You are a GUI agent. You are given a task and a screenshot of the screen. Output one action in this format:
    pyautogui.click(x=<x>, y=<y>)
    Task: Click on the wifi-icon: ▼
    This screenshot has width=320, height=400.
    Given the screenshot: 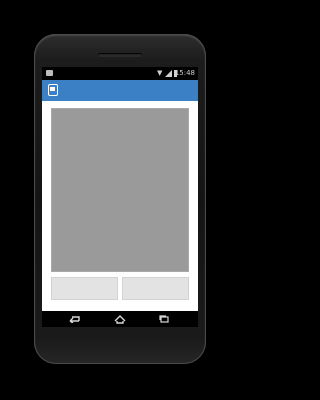 What is the action you would take?
    pyautogui.click(x=160, y=73)
    